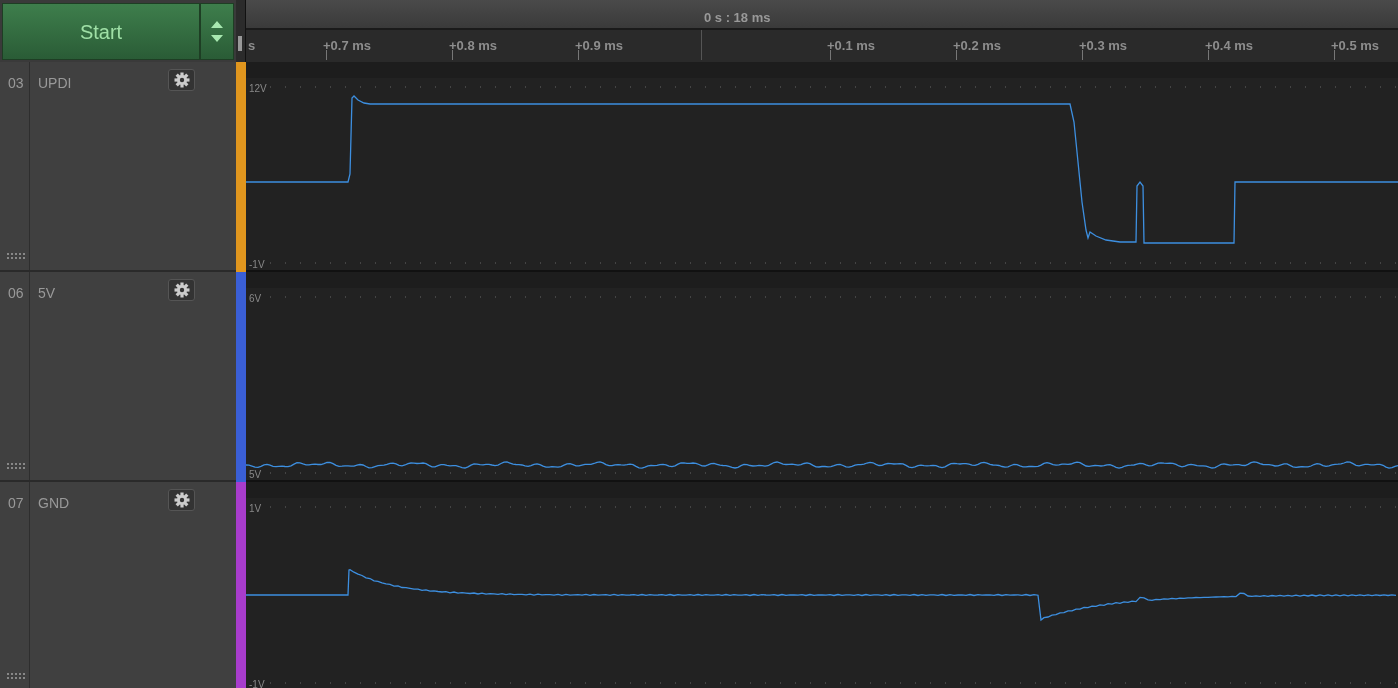 The width and height of the screenshot is (1398, 688). I want to click on time-tick-label: +0.1 ms, so click(851, 46).